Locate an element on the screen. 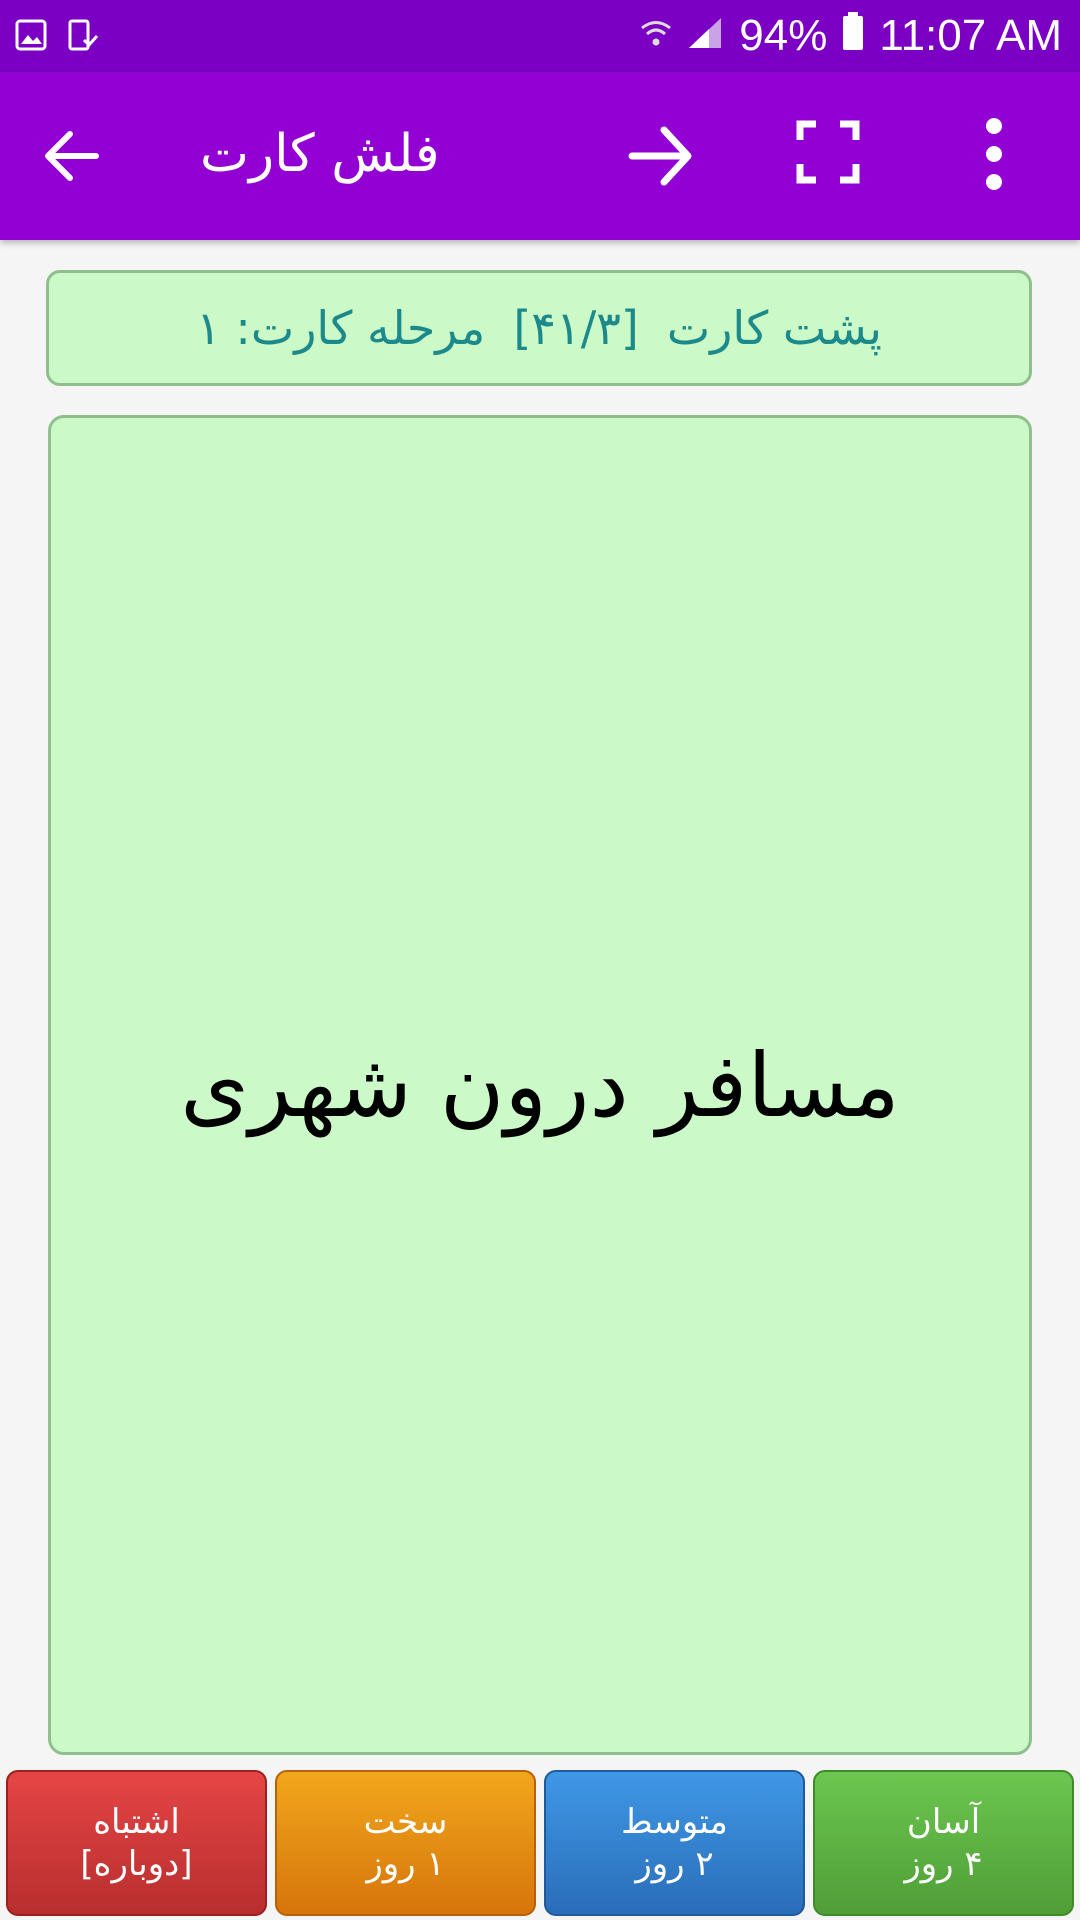 This screenshot has width=1080, height=1920. easy-button: آسان ۴ روز is located at coordinates (943, 1843).